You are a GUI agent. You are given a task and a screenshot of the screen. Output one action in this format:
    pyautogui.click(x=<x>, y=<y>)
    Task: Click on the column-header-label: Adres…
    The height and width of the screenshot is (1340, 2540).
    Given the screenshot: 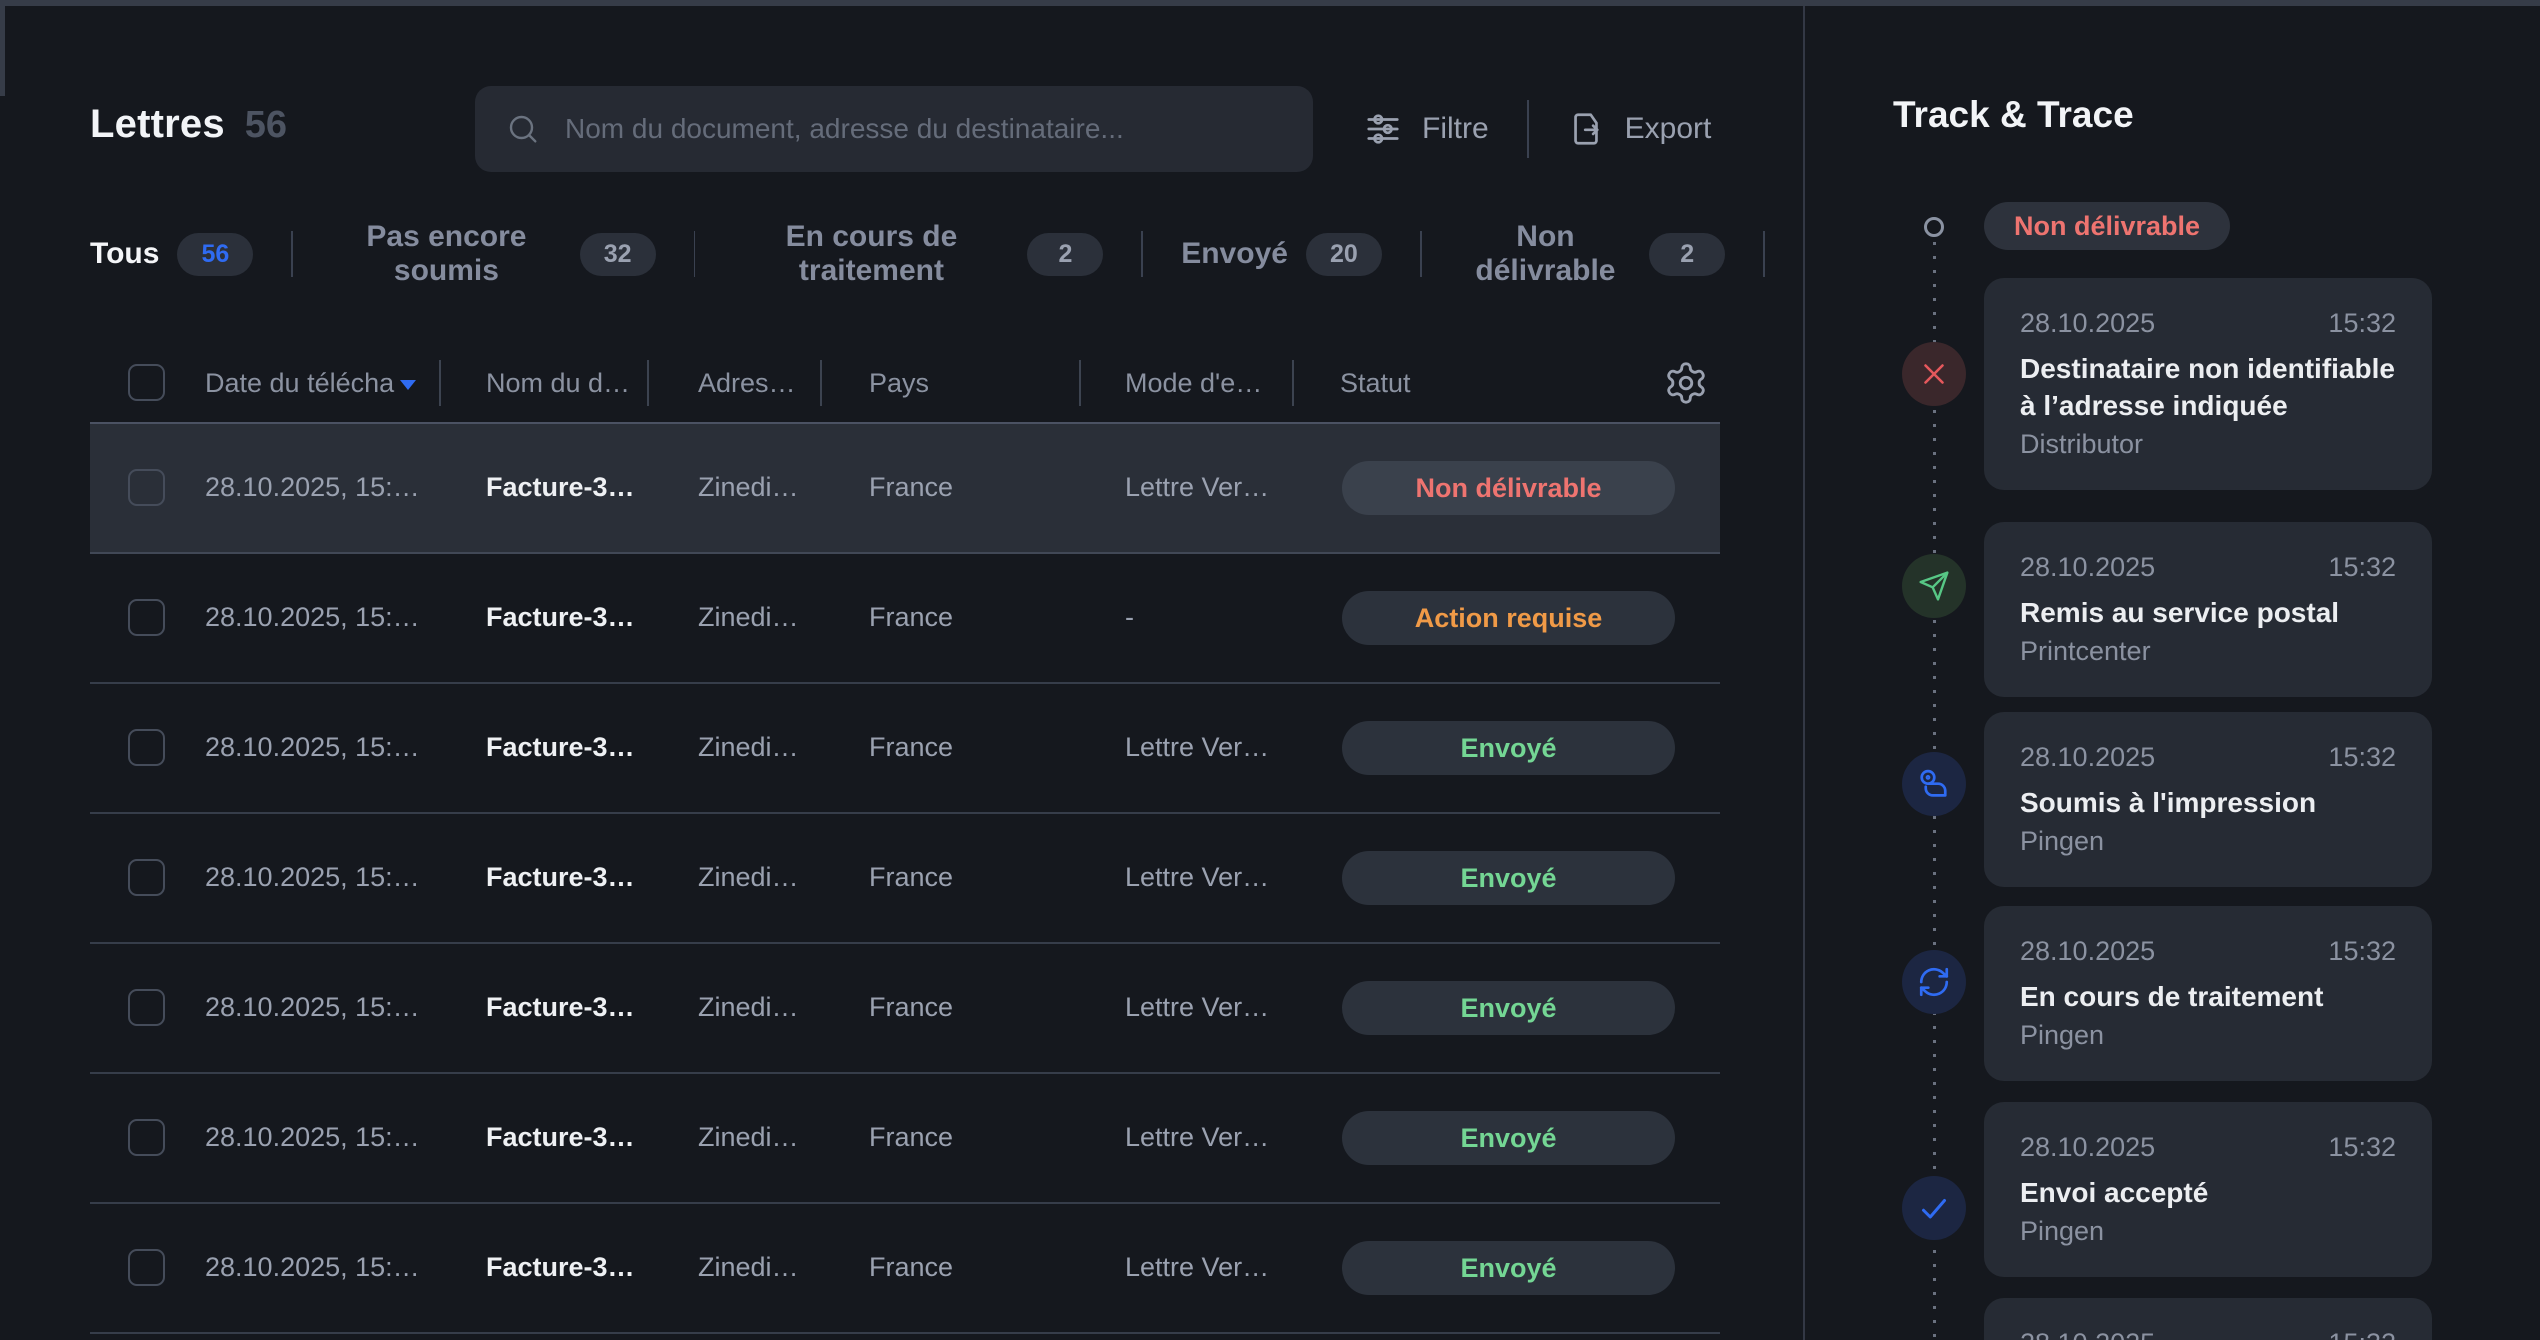 What is the action you would take?
    pyautogui.click(x=747, y=383)
    